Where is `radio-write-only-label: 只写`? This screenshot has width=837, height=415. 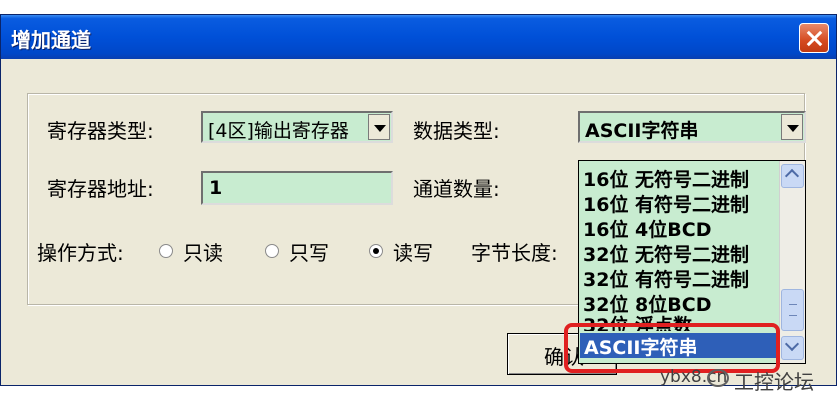
radio-write-only-label: 只写 is located at coordinates (309, 251).